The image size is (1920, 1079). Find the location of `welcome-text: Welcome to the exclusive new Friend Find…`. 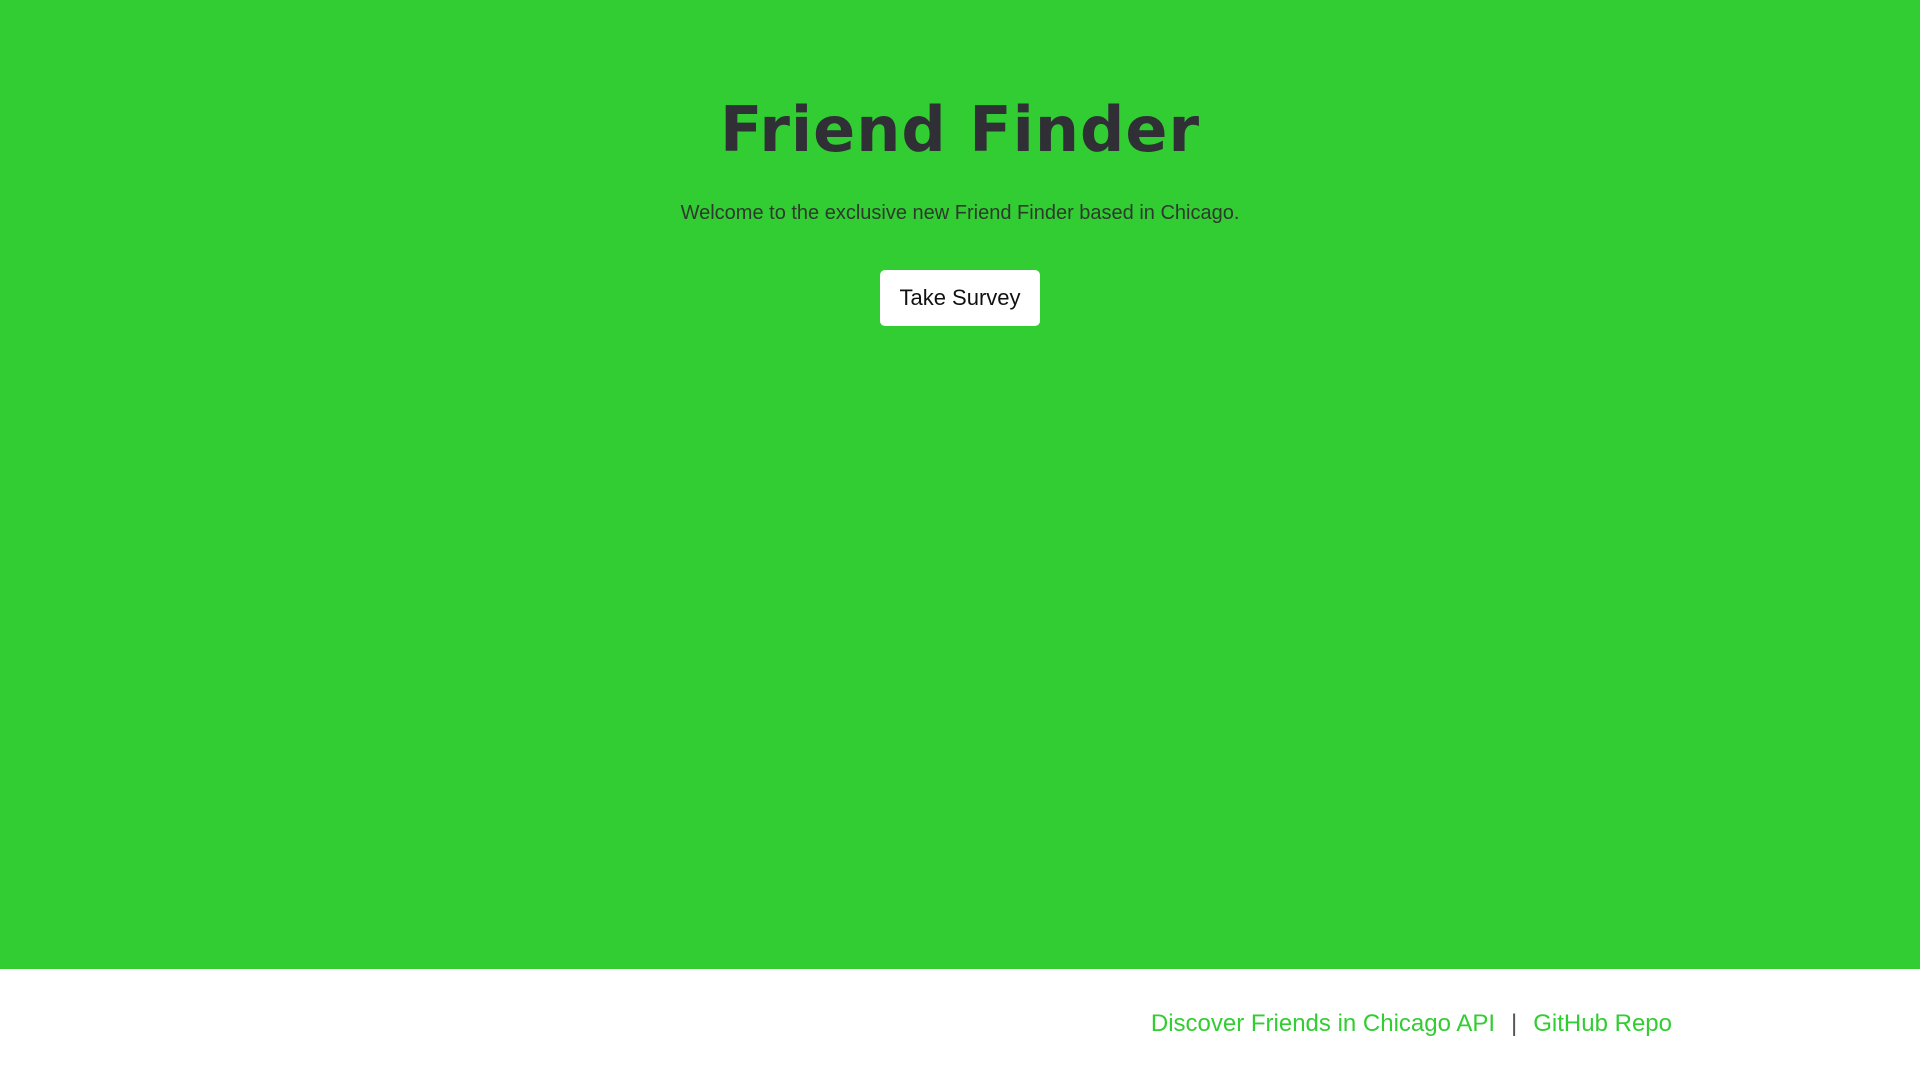

welcome-text: Welcome to the exclusive new Friend Find… is located at coordinates (960, 213).